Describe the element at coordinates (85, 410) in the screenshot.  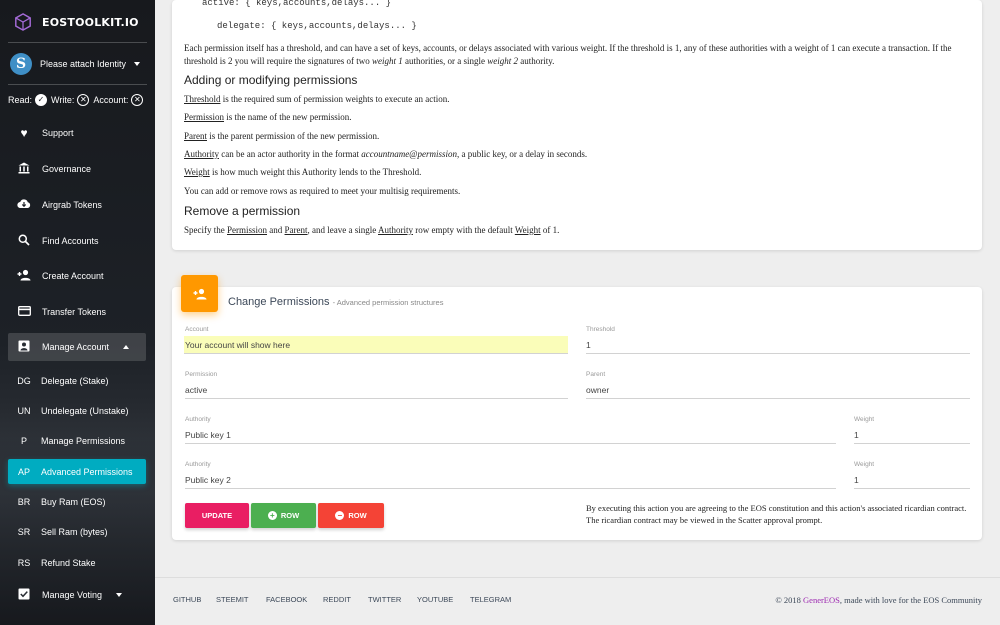
I see `sidebar-subitem-label: Undelegate (Unstake)` at that location.